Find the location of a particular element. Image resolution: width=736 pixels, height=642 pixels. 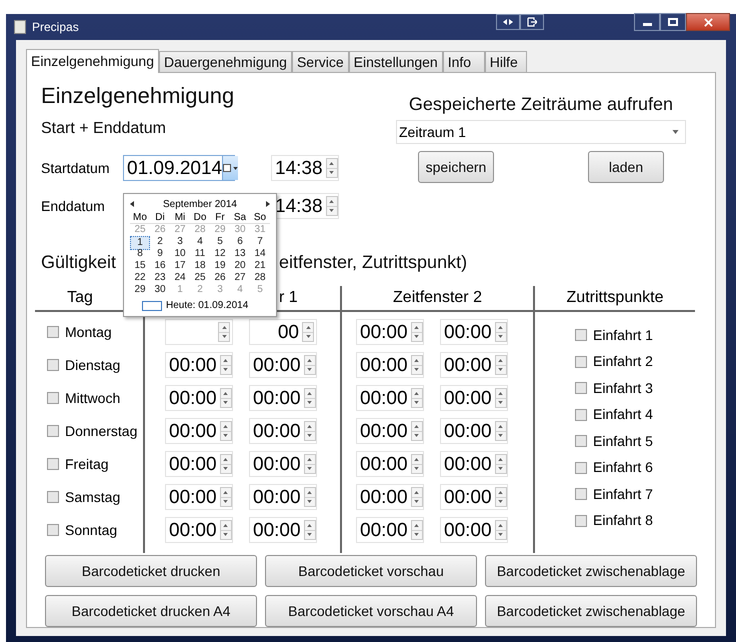

tab: Hilfe is located at coordinates (505, 61).